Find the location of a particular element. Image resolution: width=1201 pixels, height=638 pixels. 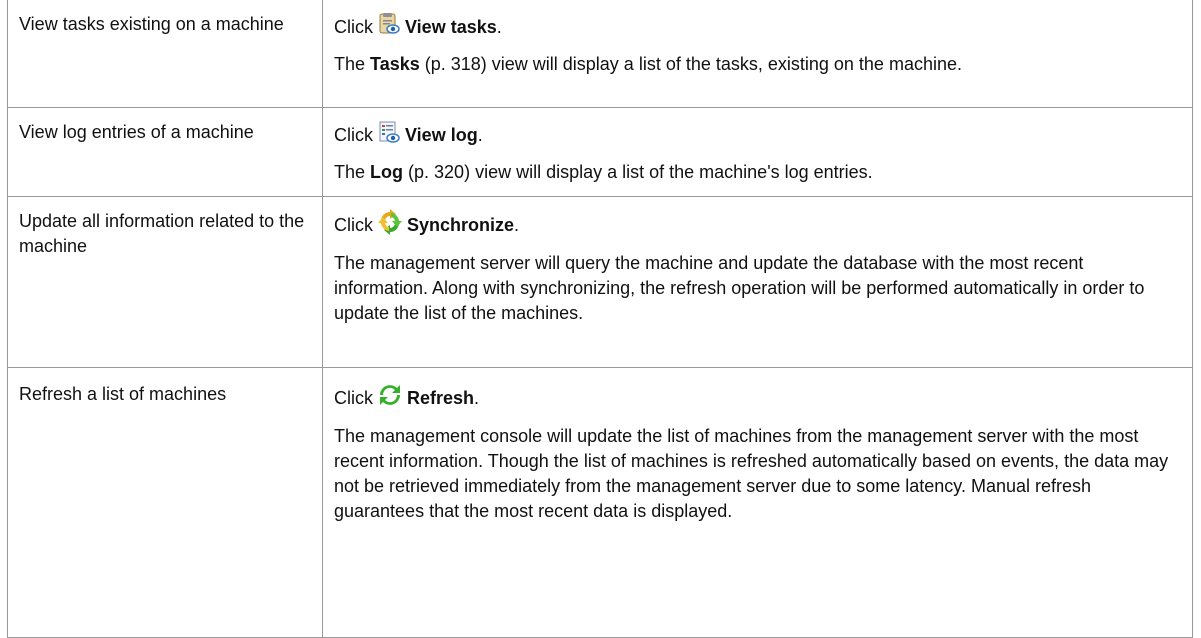

click-instruction: Click Refresh. is located at coordinates (758, 398).